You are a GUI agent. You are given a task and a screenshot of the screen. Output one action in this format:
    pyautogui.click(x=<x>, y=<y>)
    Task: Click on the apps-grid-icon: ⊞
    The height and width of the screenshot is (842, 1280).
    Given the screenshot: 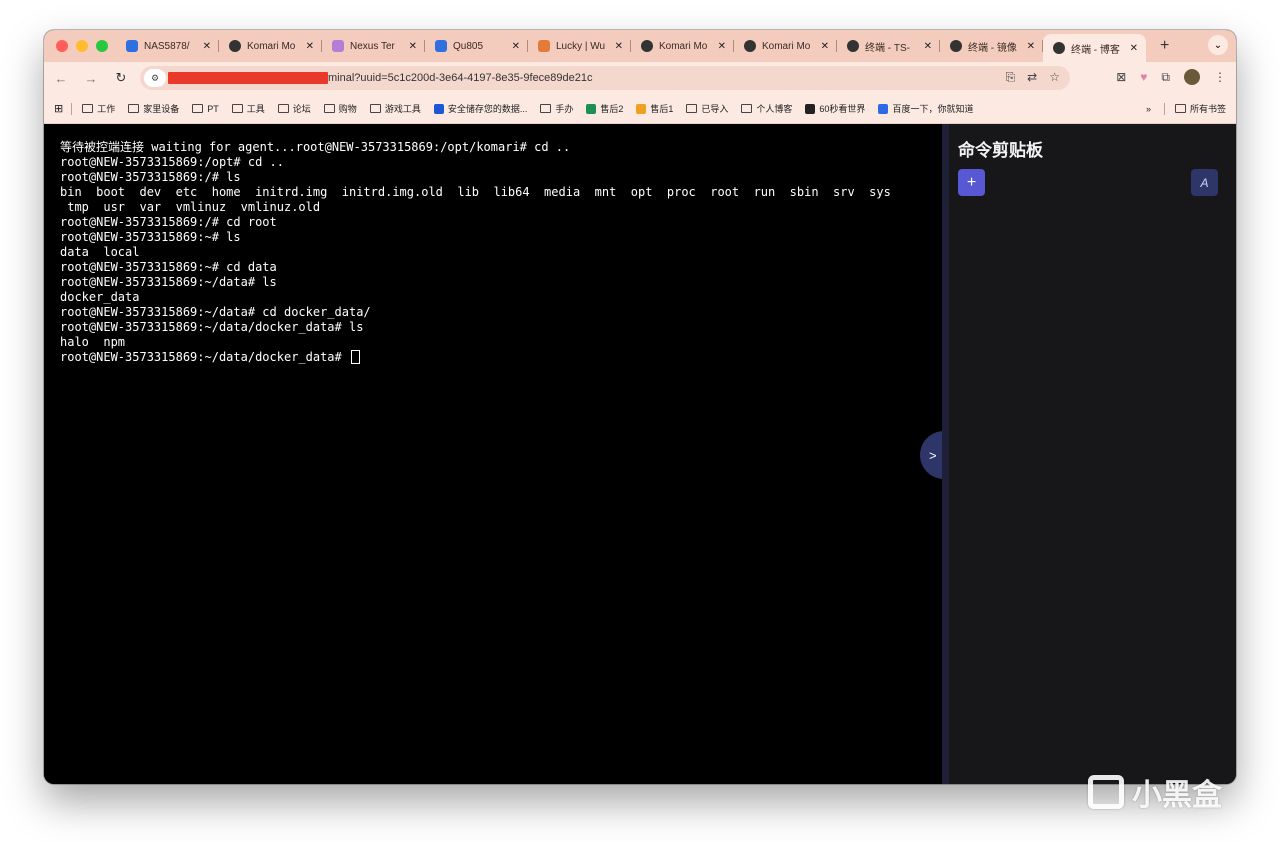 What is the action you would take?
    pyautogui.click(x=58, y=108)
    